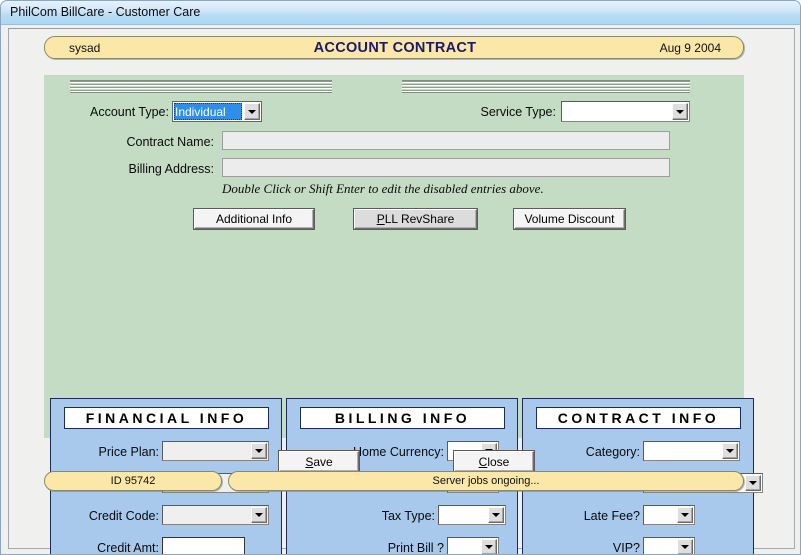  What do you see at coordinates (625, 111) in the screenshot?
I see `service-type-combo` at bounding box center [625, 111].